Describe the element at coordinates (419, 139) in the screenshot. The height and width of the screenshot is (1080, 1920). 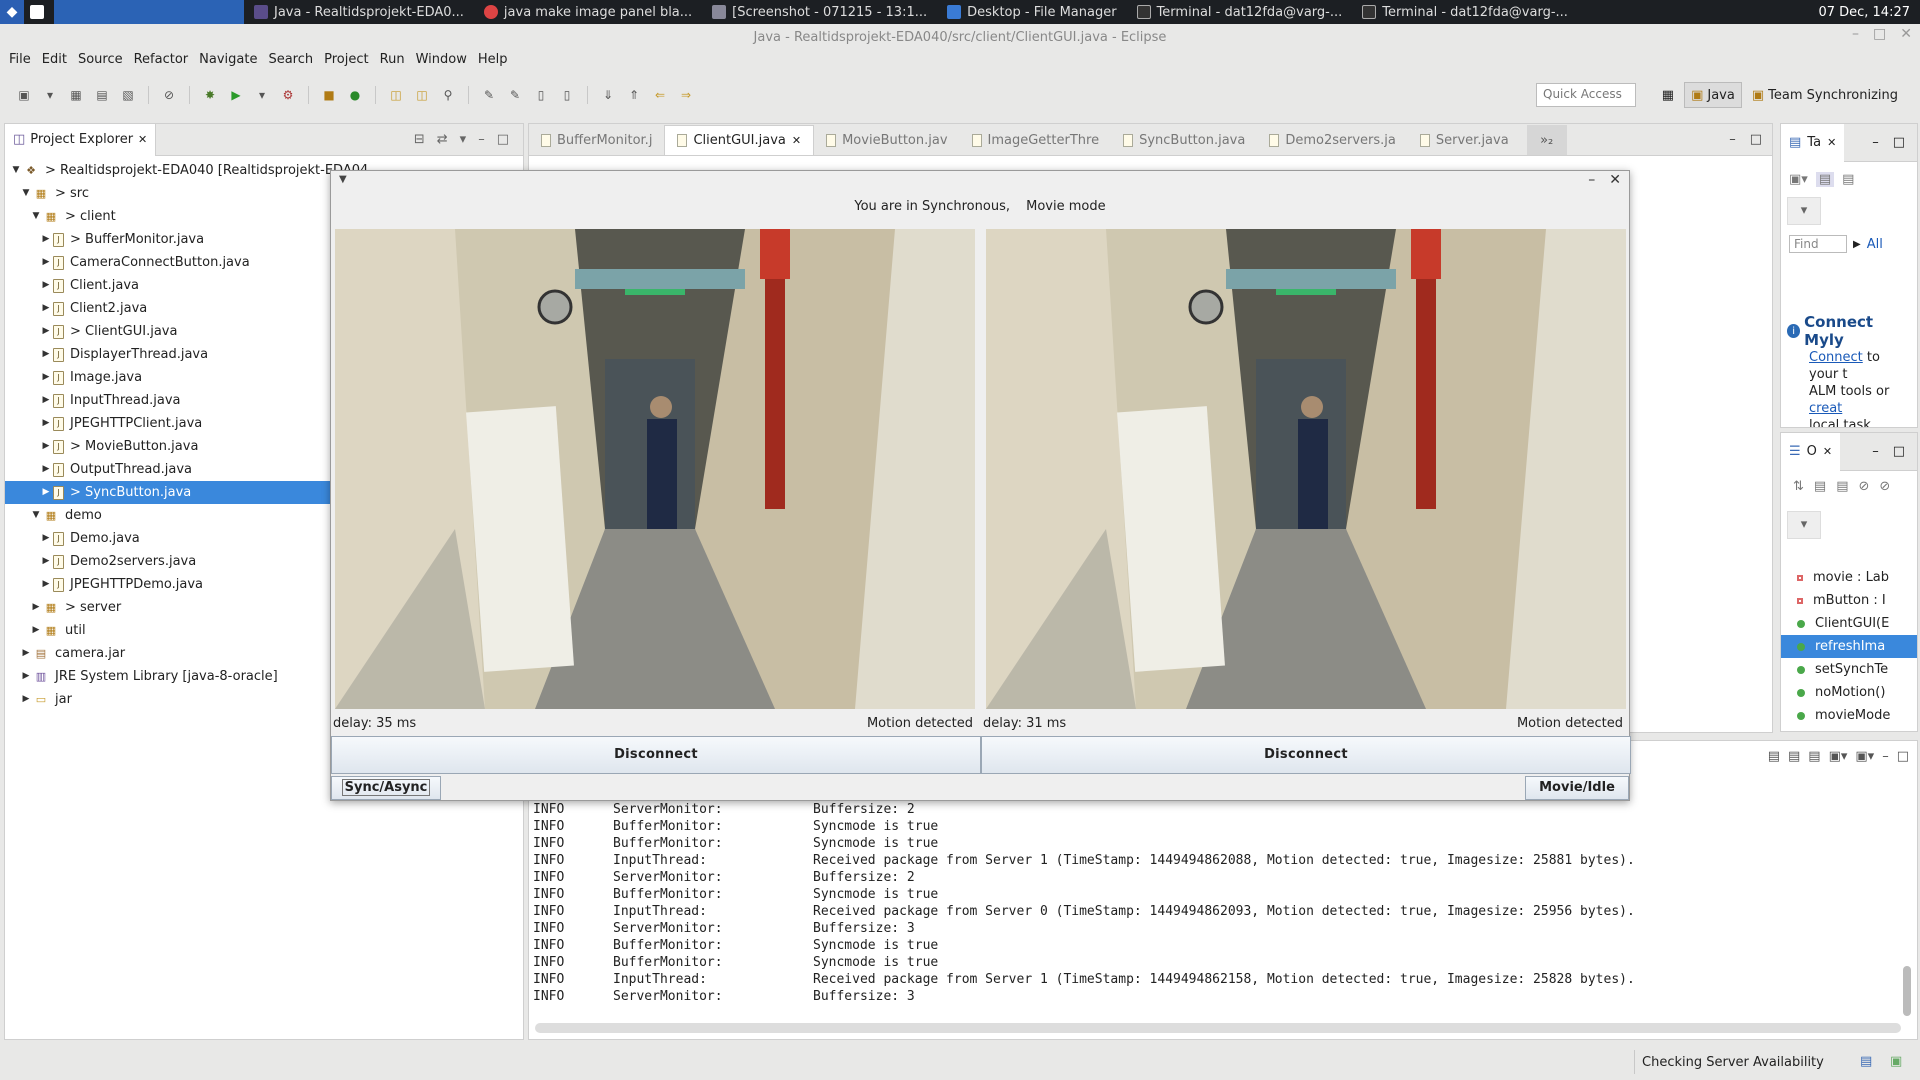
I see `collapse-all-icon: ⊟` at that location.